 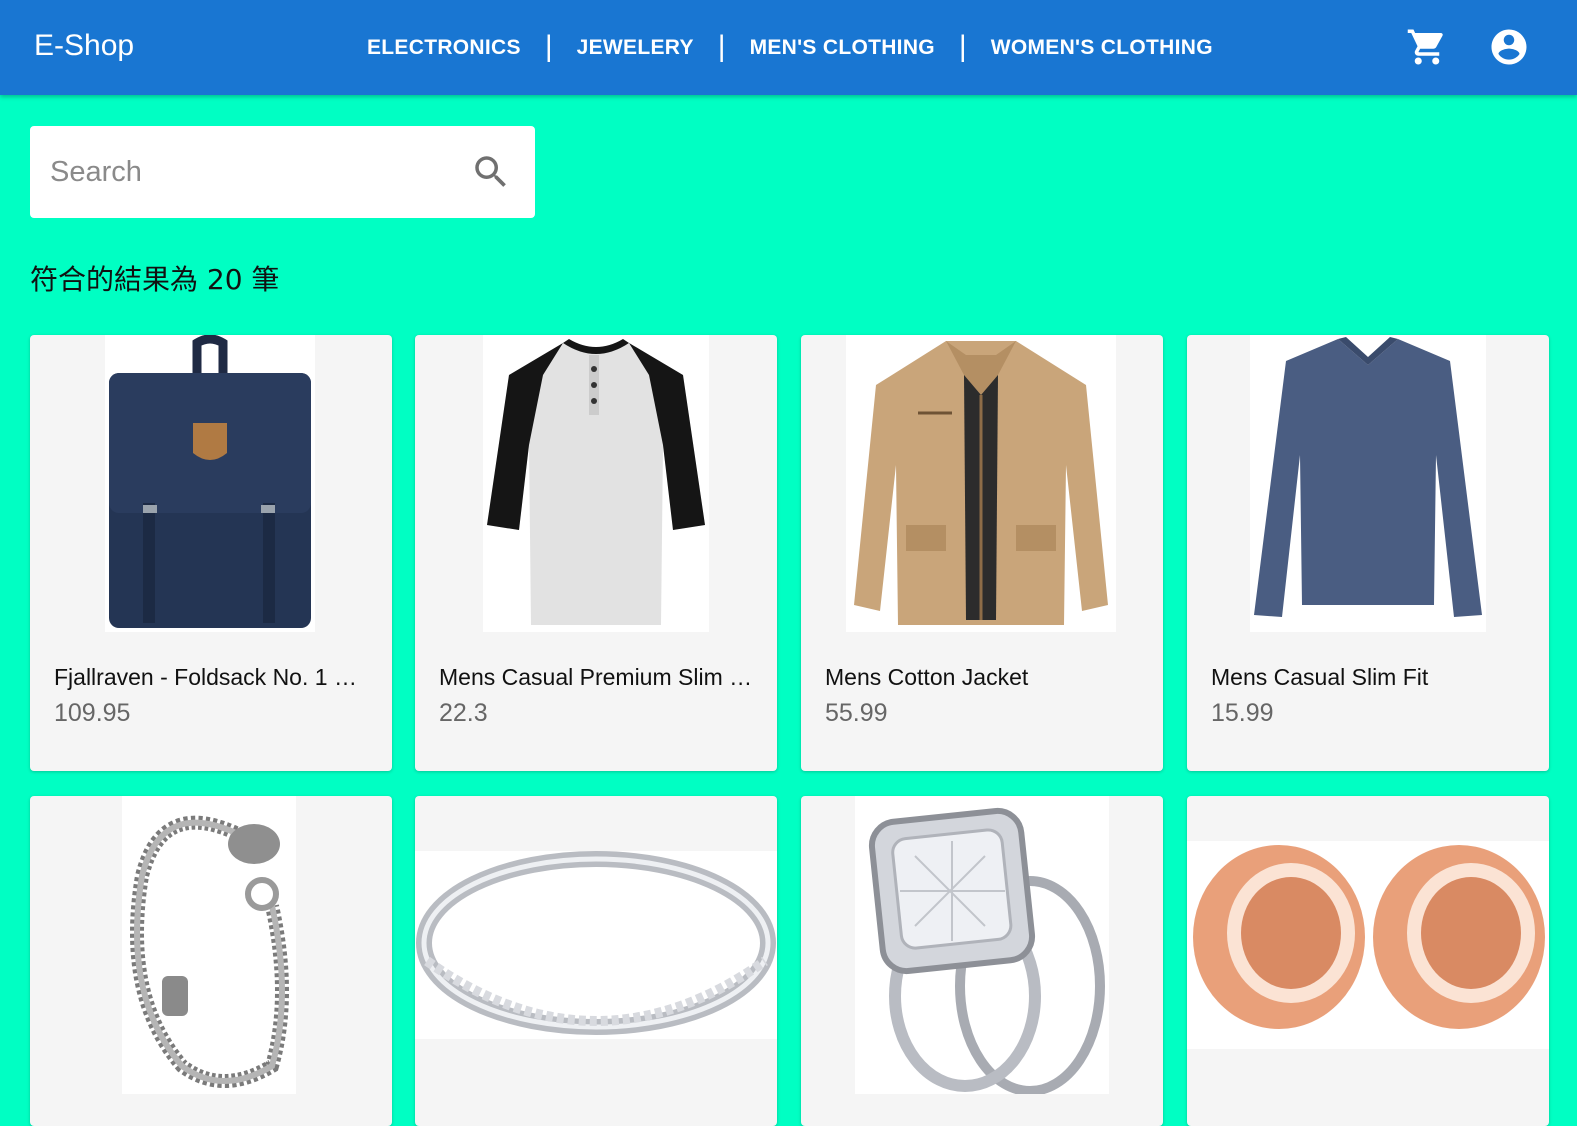 I want to click on account-circle-icon, so click(x=1509, y=47).